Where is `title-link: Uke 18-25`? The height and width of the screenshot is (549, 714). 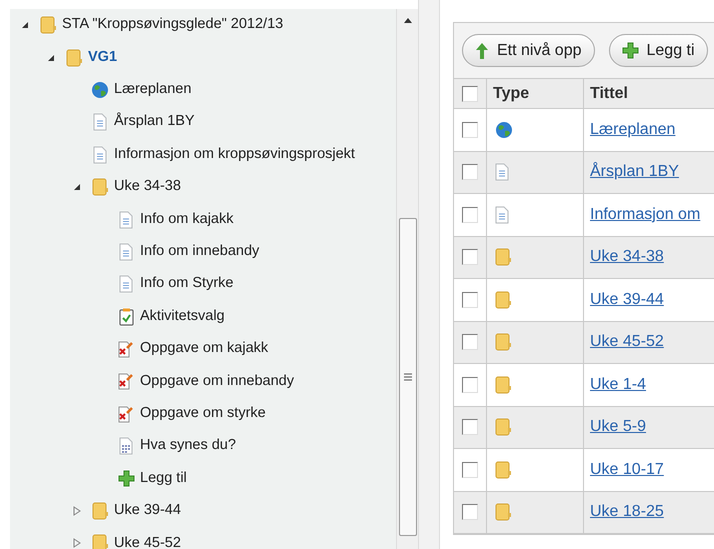
title-link: Uke 18-25 is located at coordinates (627, 512).